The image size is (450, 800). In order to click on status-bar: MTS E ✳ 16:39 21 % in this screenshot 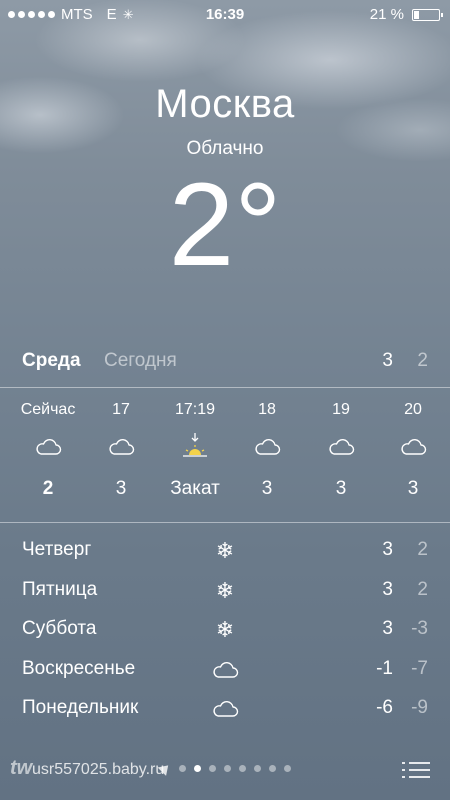, I will do `click(225, 15)`.